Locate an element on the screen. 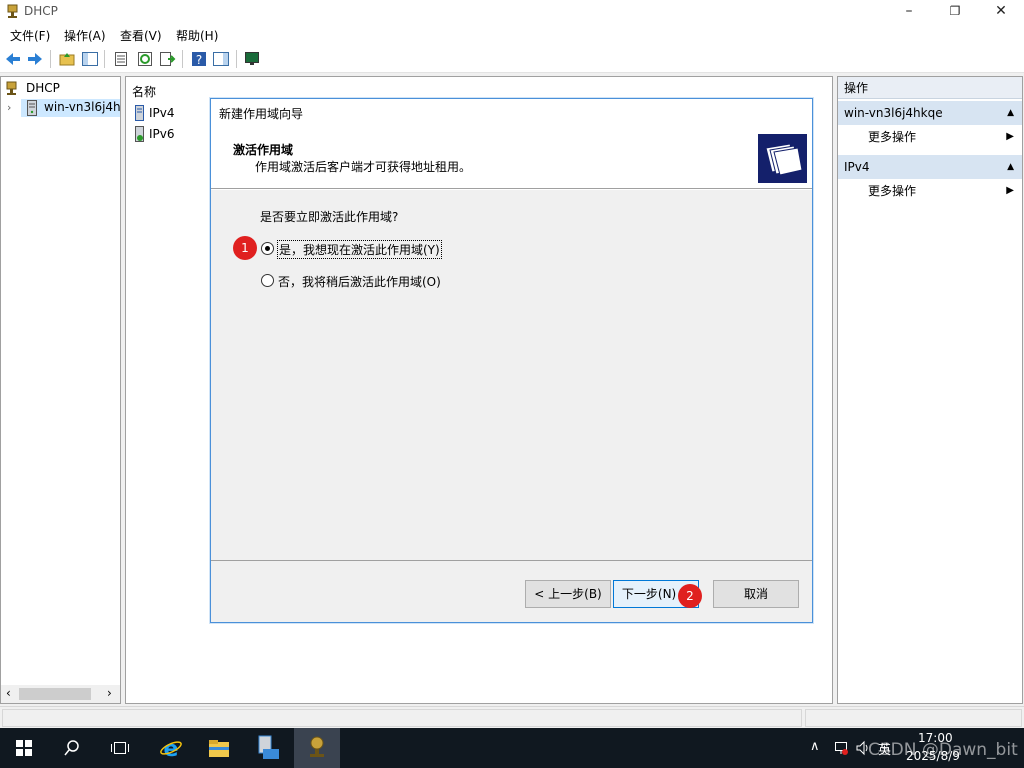  server-icon is located at coordinates (32, 108).